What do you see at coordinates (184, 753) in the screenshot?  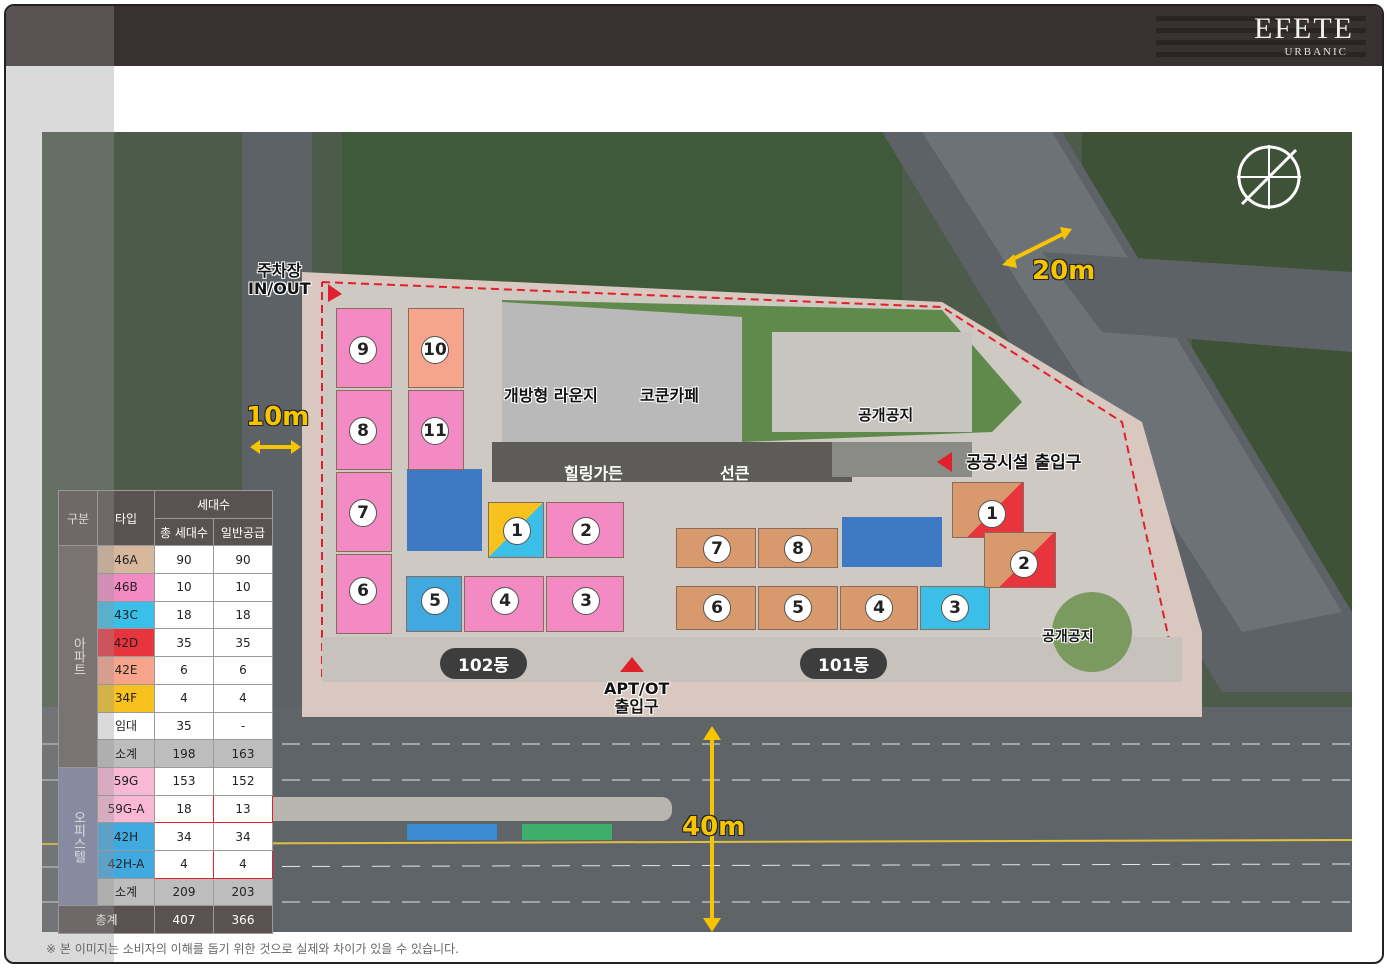 I see `subtotal-total: 198` at bounding box center [184, 753].